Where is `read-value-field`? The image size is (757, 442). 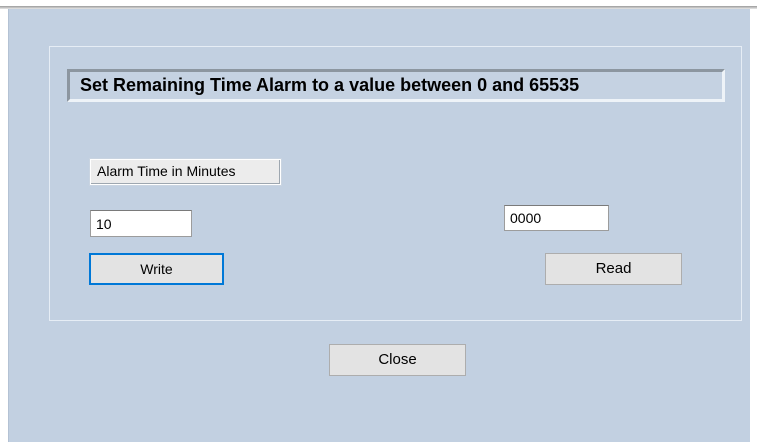
read-value-field is located at coordinates (556, 218).